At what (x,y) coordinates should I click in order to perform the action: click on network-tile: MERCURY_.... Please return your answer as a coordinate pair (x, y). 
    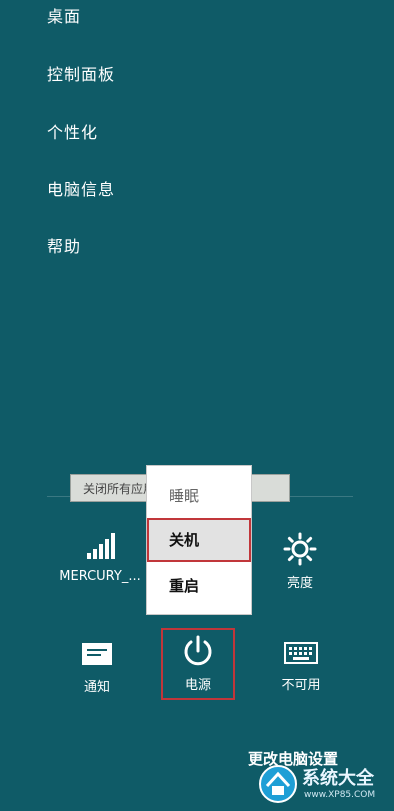
    Looking at the image, I should click on (100, 558).